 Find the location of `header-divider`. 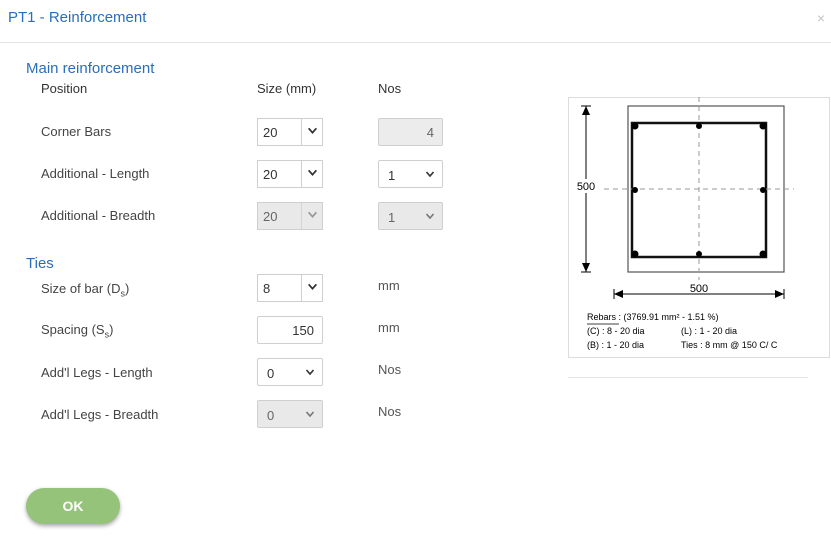

header-divider is located at coordinates (415, 42).